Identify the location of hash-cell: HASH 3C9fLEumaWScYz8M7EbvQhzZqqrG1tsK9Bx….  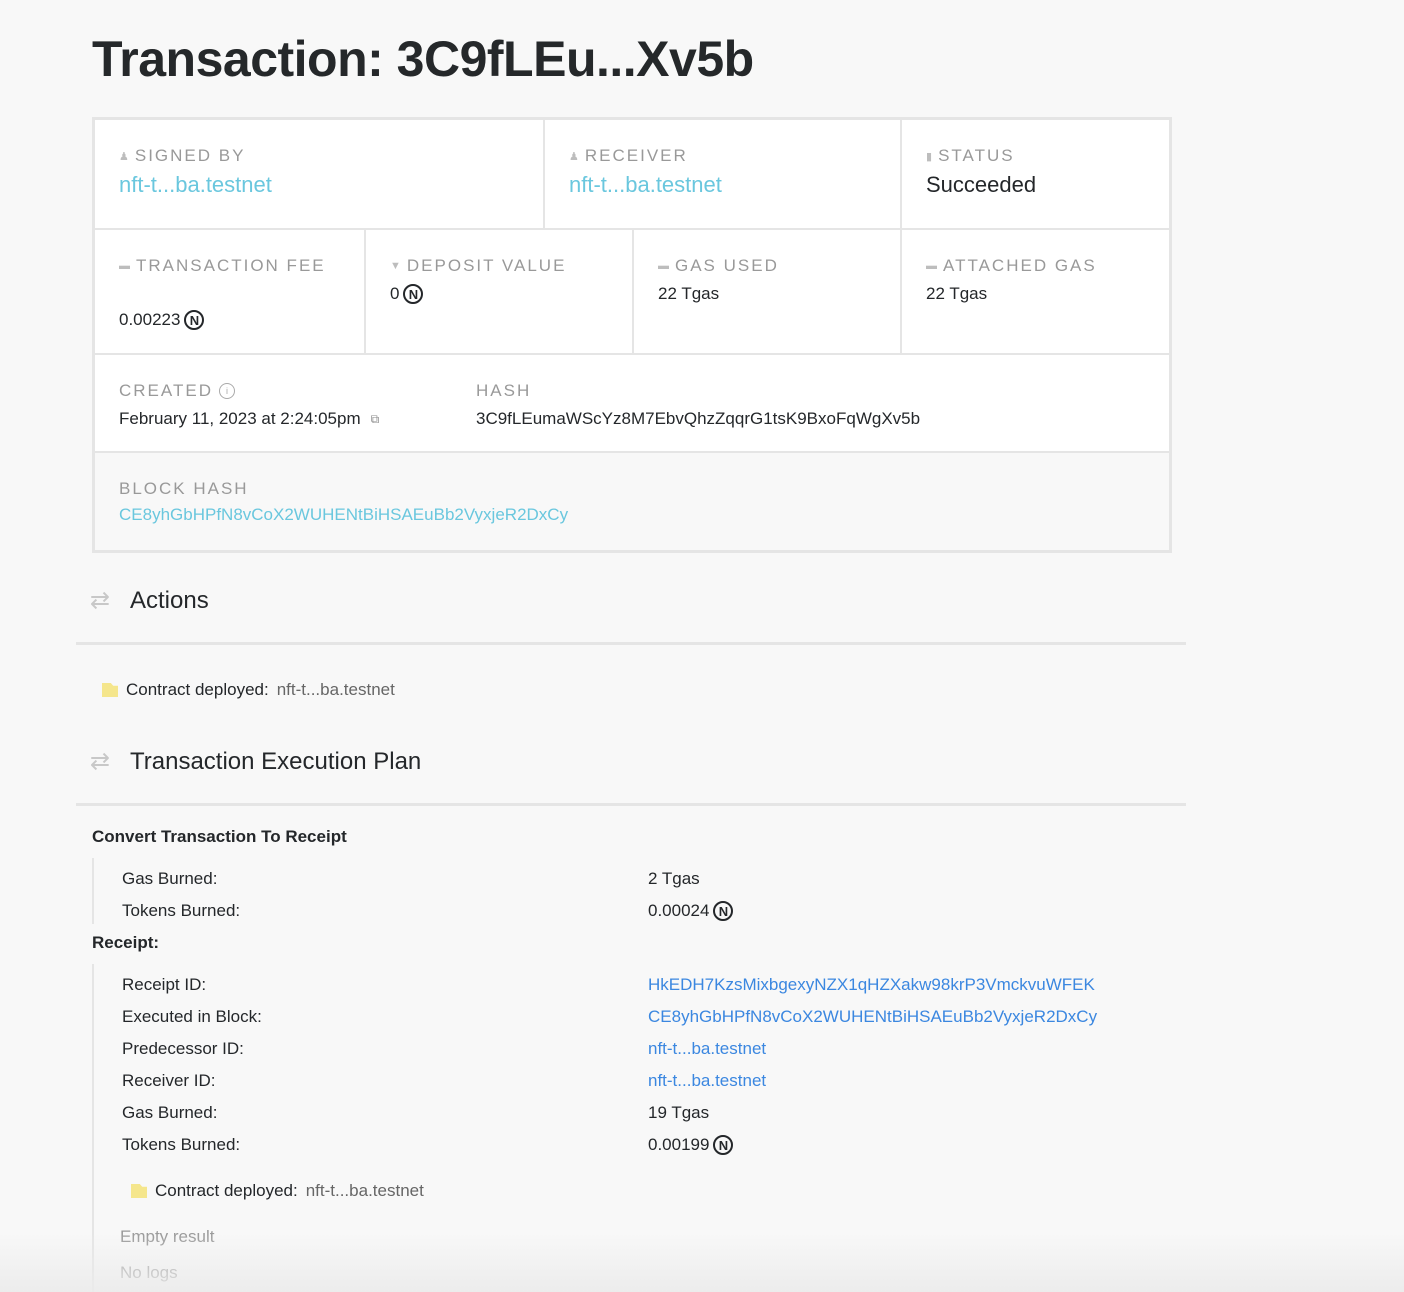
(810, 403).